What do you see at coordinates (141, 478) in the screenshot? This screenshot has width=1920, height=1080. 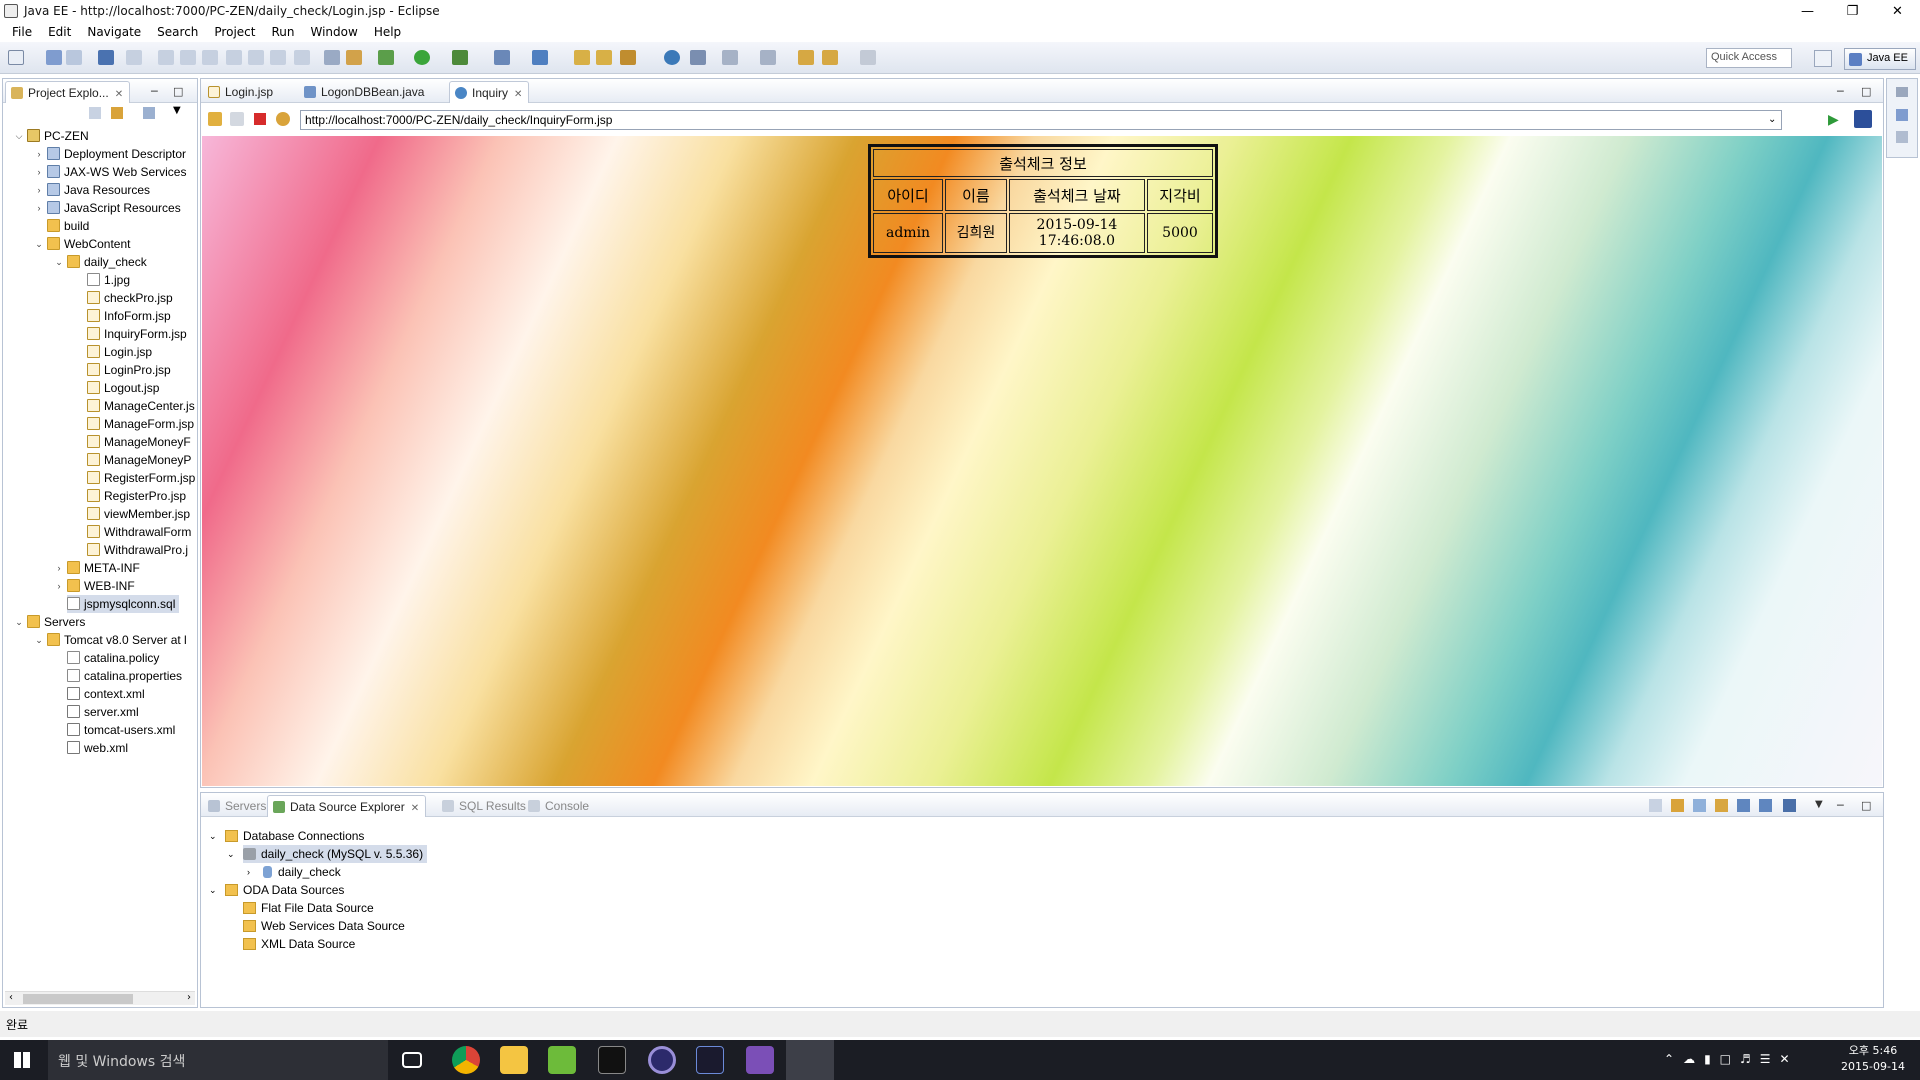 I see `tree-file: RegisterForm.jsp` at bounding box center [141, 478].